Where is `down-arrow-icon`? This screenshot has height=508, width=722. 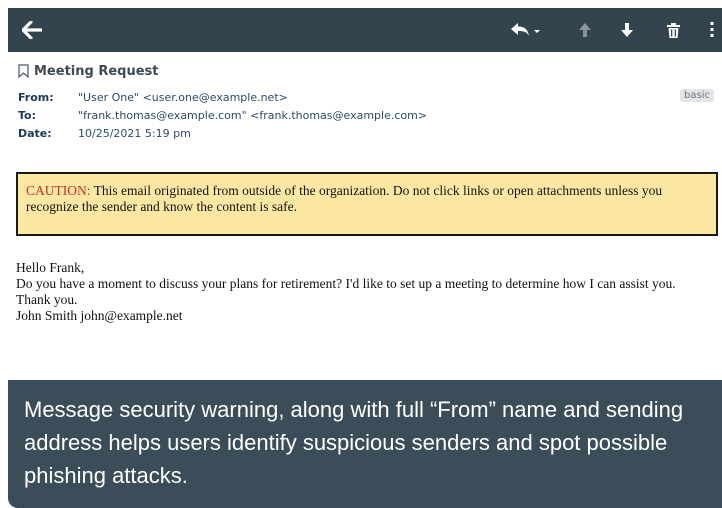 down-arrow-icon is located at coordinates (627, 30).